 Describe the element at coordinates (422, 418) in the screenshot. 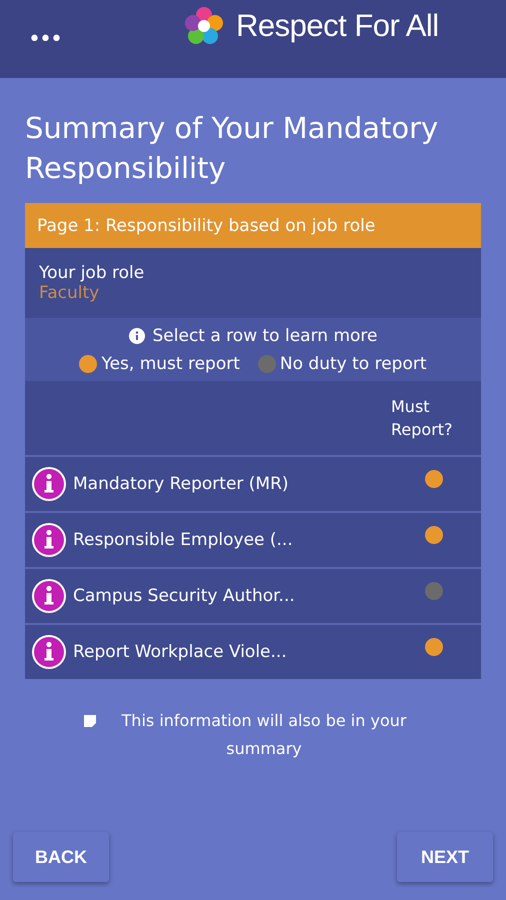

I see `column-header: Must Report?` at that location.